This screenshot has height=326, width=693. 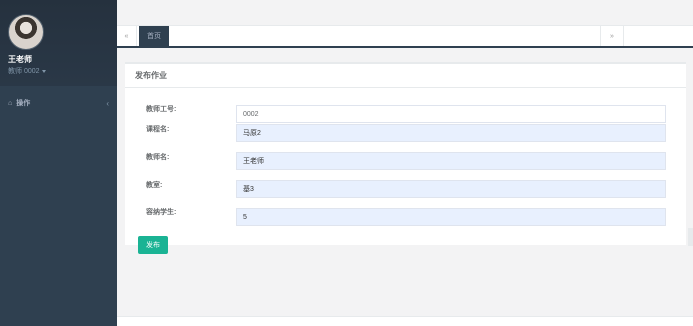 I want to click on tabs-bar: « 首页 », so click(x=405, y=37).